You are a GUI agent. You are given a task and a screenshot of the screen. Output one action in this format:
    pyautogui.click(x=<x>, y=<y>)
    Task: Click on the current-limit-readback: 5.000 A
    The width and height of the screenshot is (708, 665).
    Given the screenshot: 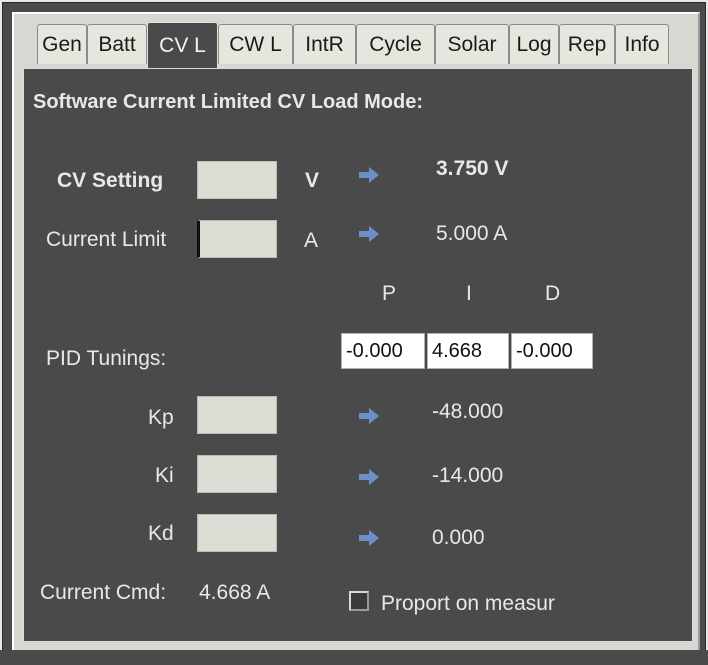 What is the action you would take?
    pyautogui.click(x=472, y=233)
    